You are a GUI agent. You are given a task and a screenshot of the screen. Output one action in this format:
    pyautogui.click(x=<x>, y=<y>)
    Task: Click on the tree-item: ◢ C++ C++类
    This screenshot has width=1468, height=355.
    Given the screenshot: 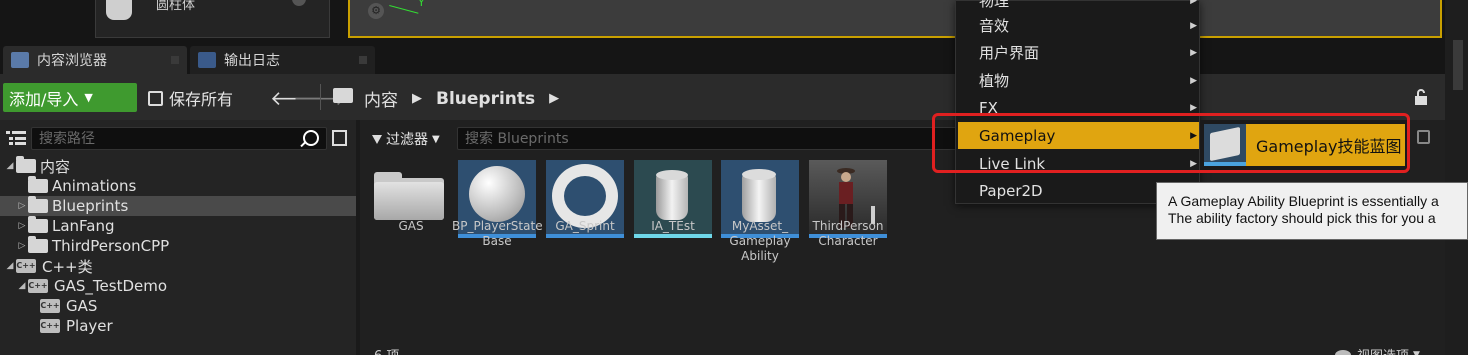 What is the action you would take?
    pyautogui.click(x=178, y=266)
    